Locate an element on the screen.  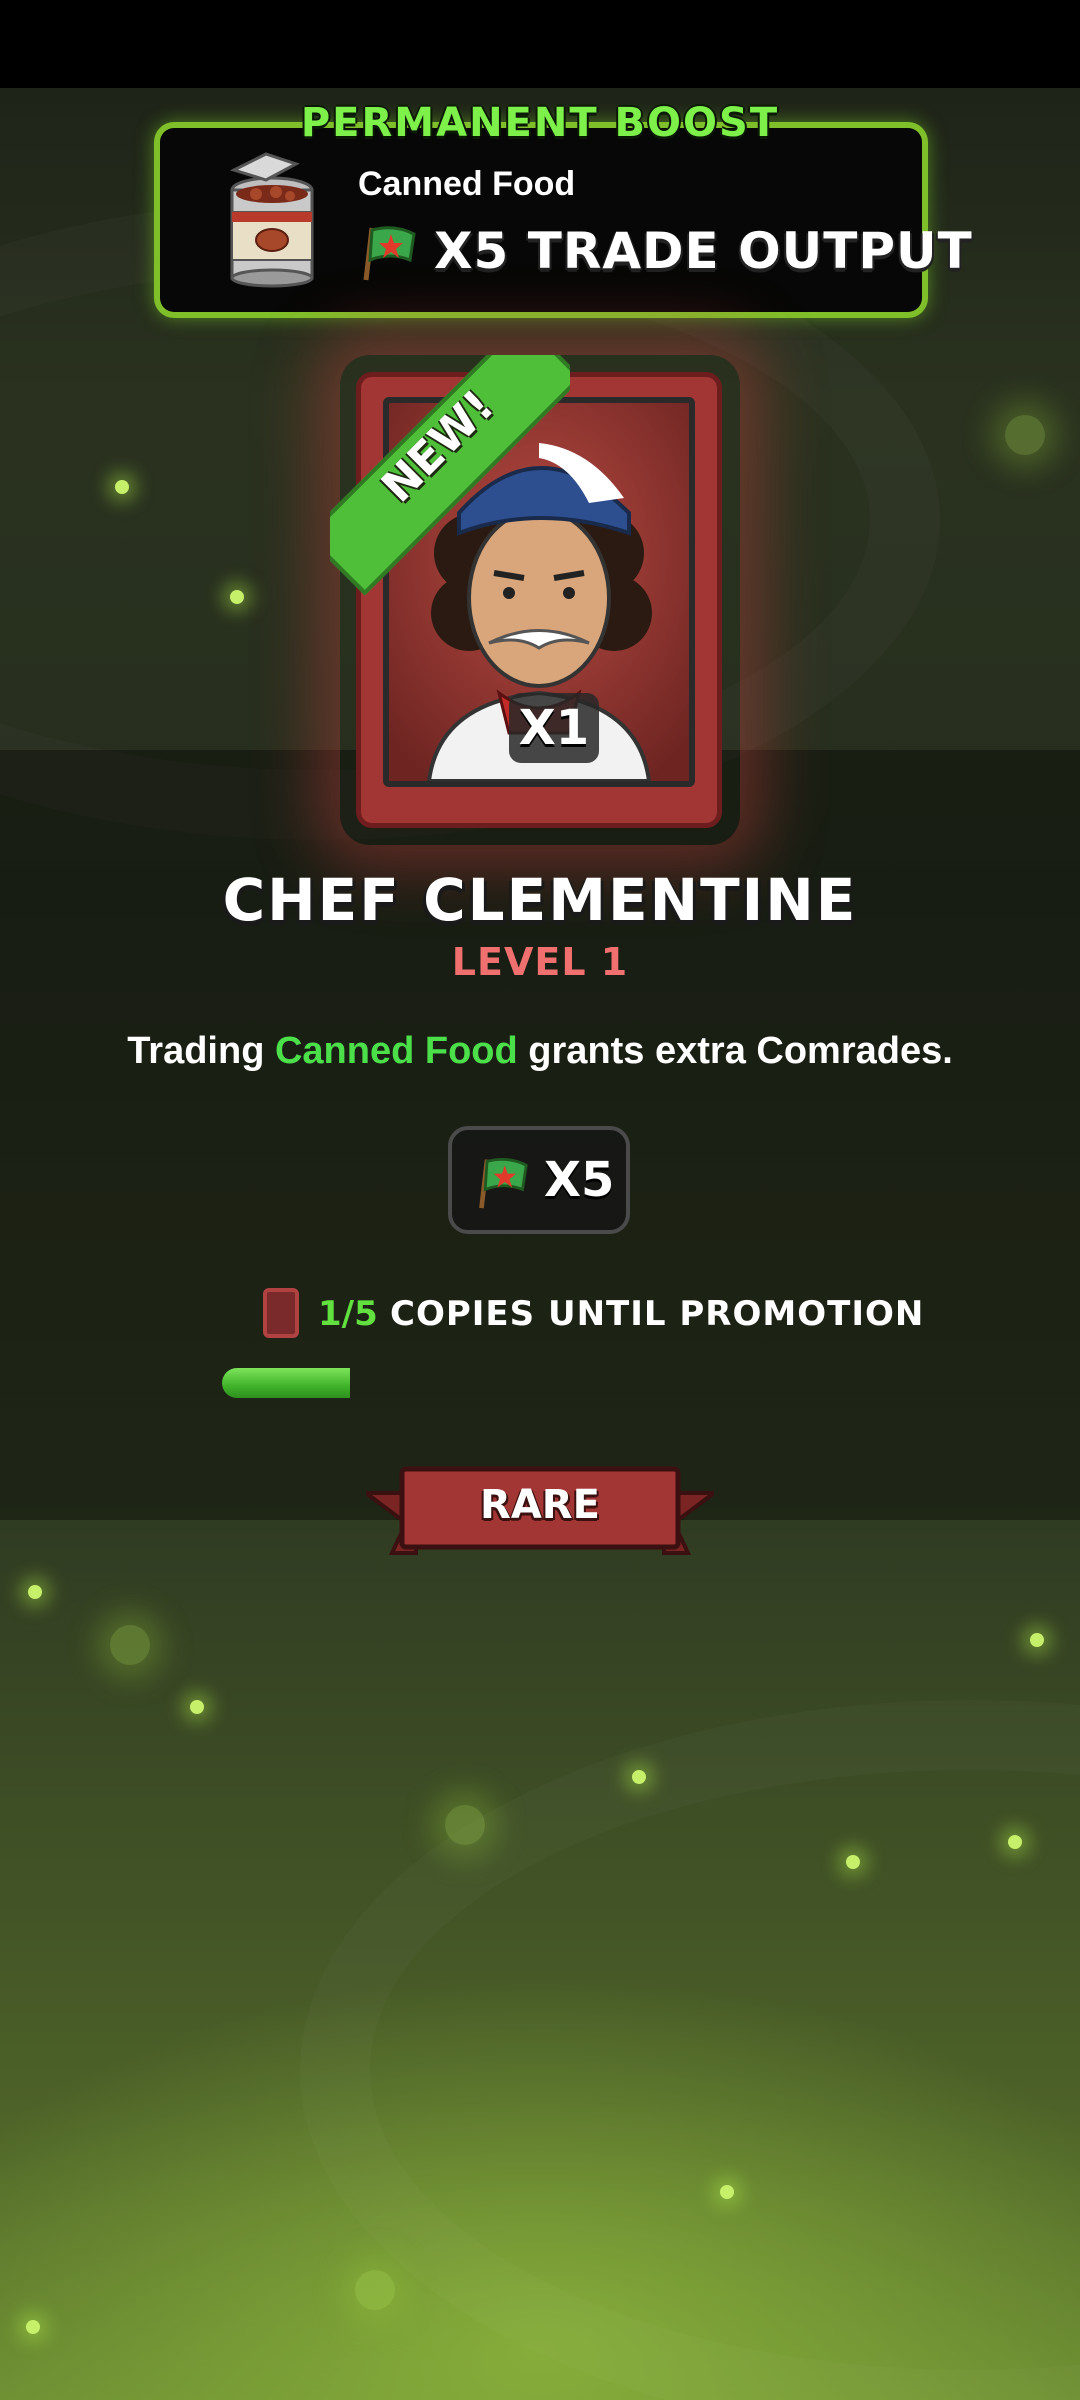
new-ribbon-band is located at coordinates (450, 475).